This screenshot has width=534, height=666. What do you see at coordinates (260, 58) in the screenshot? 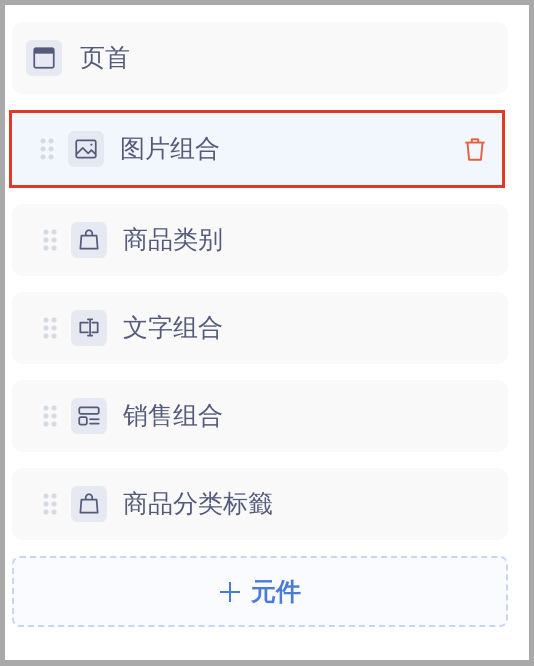
I see `header-card: 页首` at bounding box center [260, 58].